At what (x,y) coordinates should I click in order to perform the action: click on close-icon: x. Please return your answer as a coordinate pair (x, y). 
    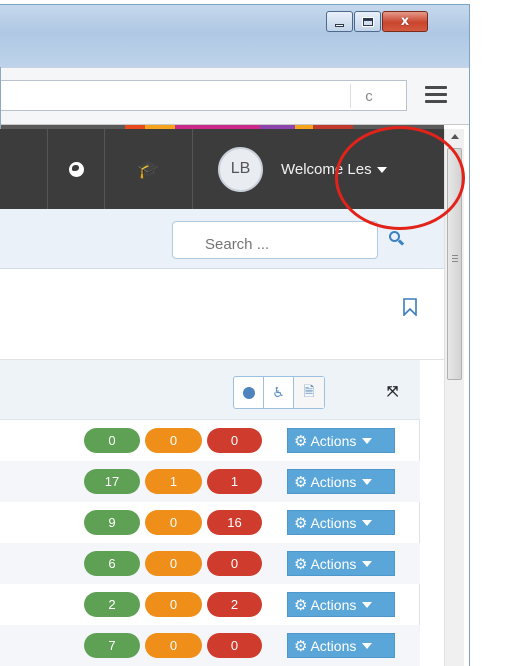
    Looking at the image, I should click on (405, 21).